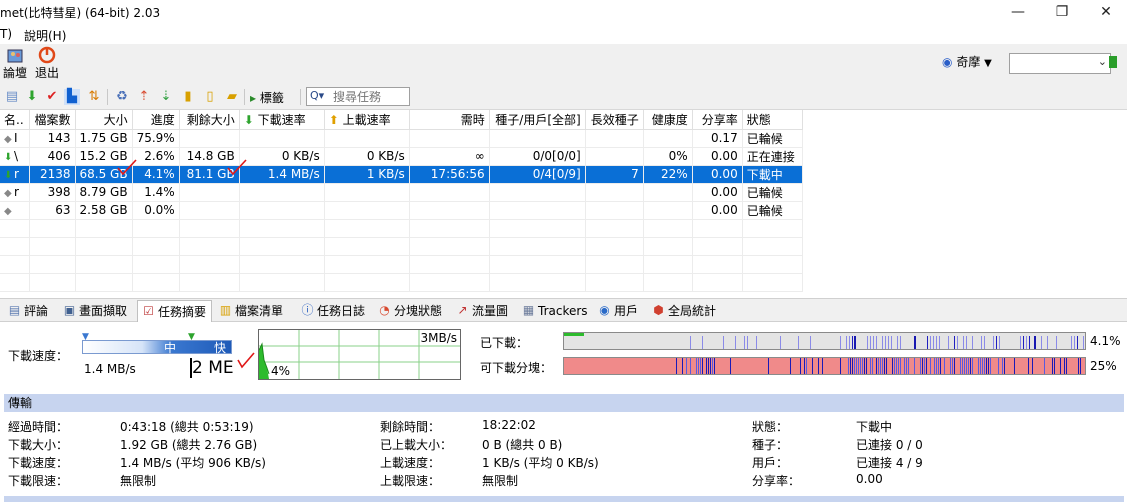 The height and width of the screenshot is (502, 1127). Describe the element at coordinates (967, 61) in the screenshot. I see `portal-button: ◉ 奇摩 ▼` at that location.